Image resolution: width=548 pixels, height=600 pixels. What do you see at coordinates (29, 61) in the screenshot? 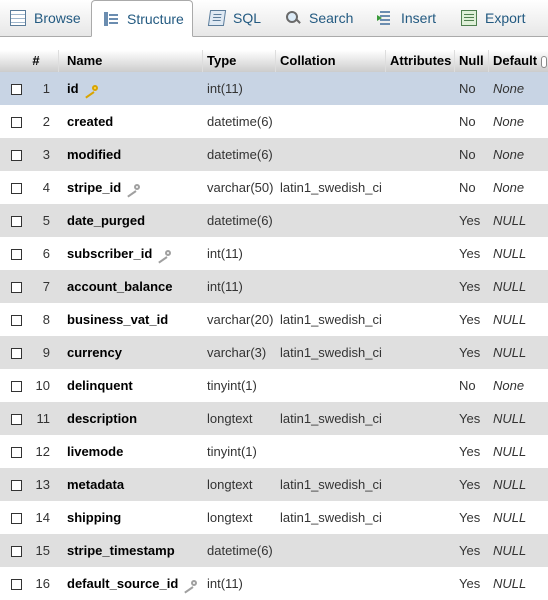
I see `header-num: #` at bounding box center [29, 61].